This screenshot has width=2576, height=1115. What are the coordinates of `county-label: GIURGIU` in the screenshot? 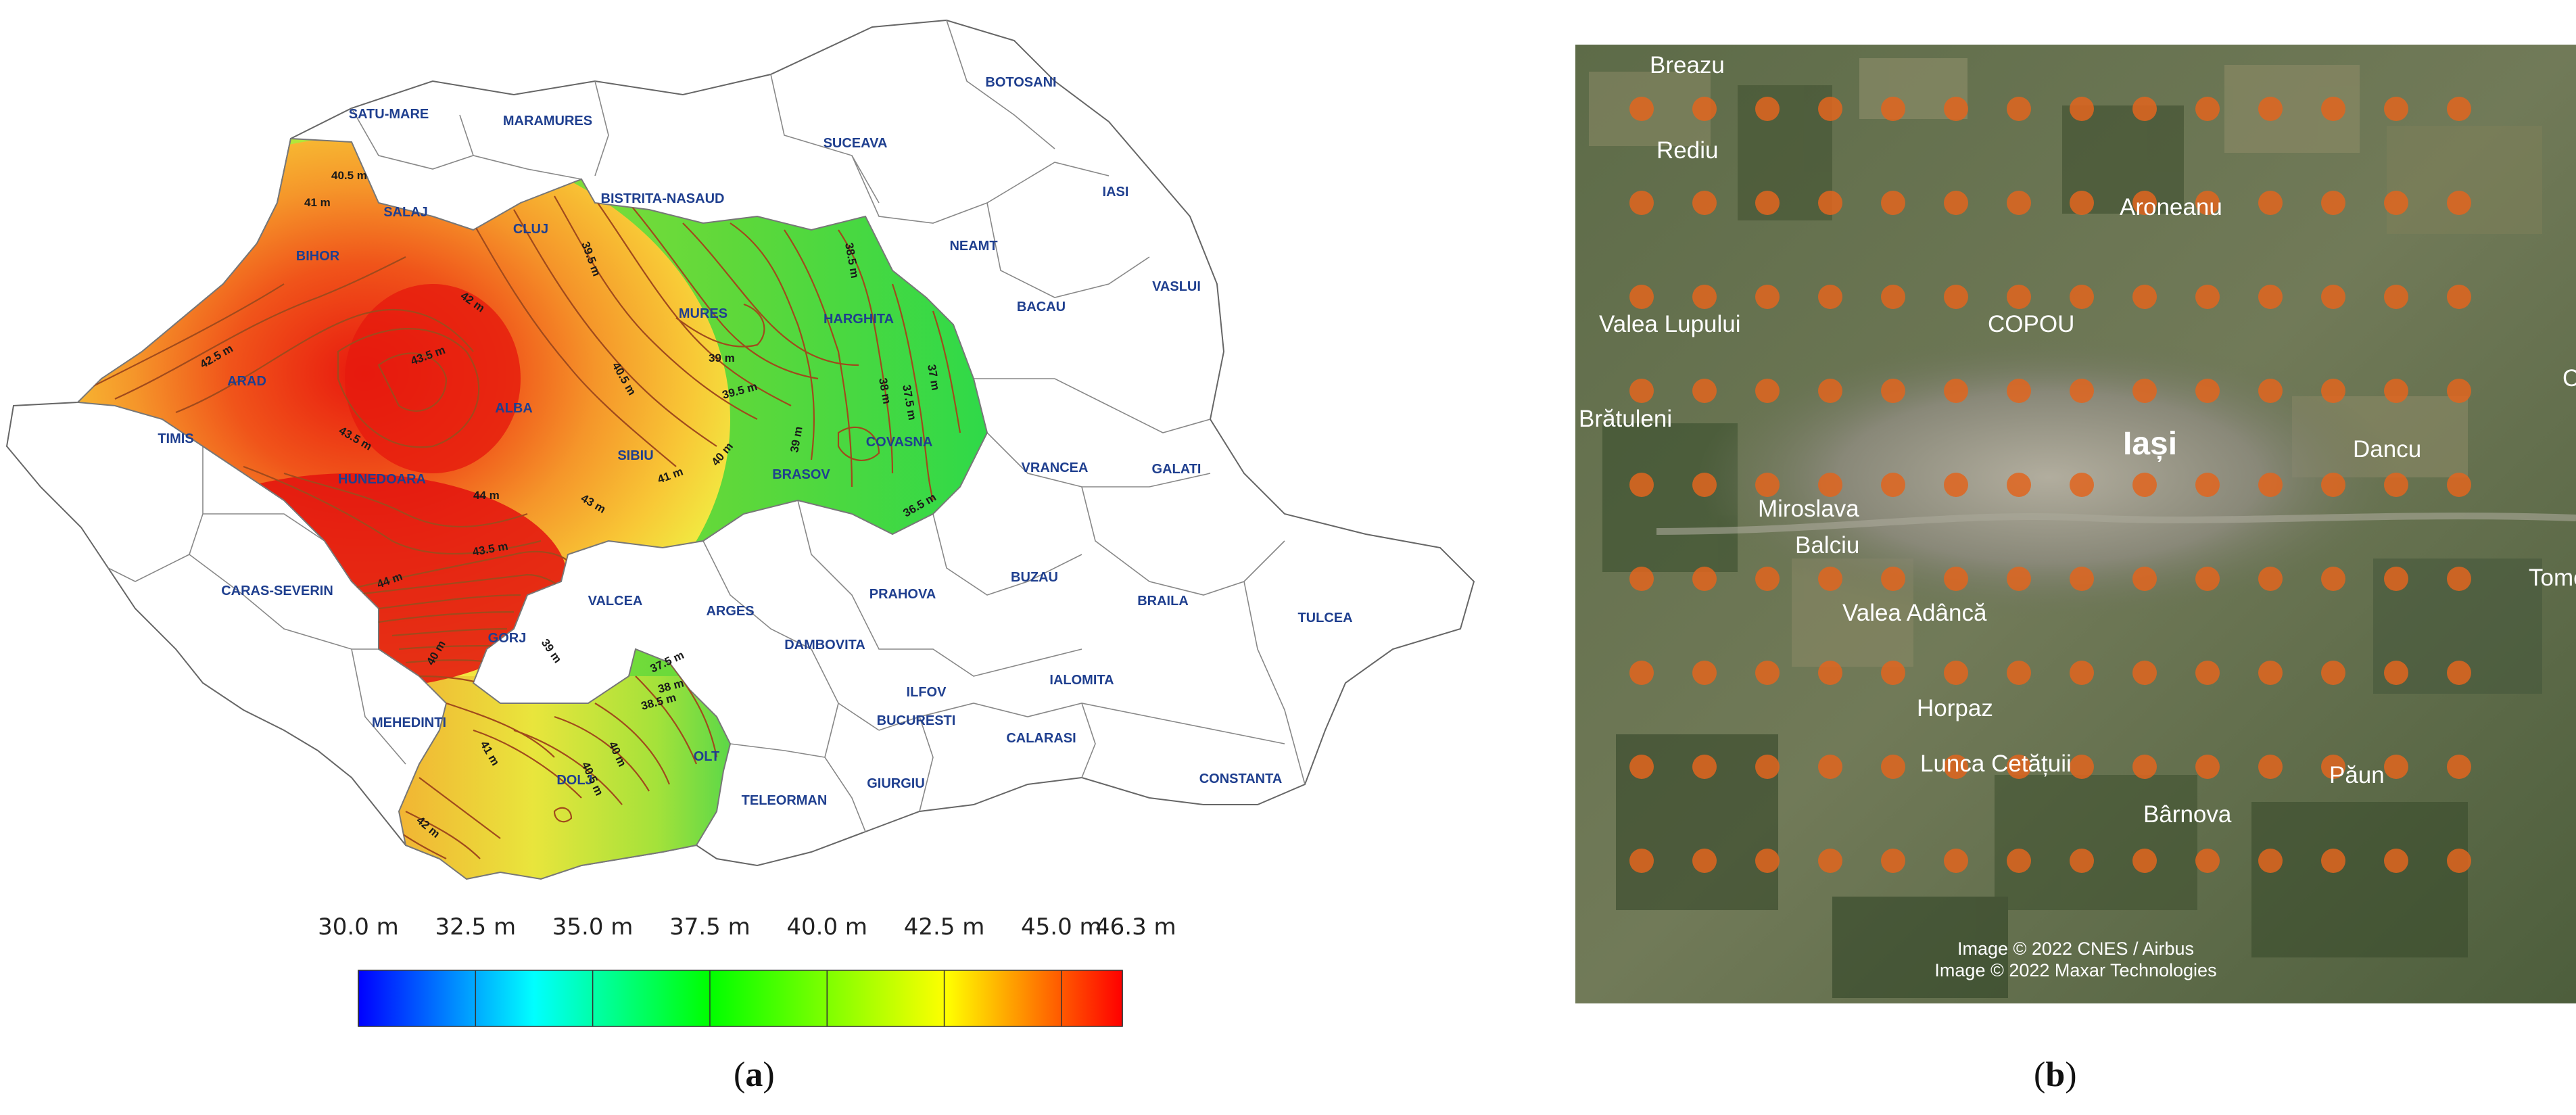 It's located at (896, 784).